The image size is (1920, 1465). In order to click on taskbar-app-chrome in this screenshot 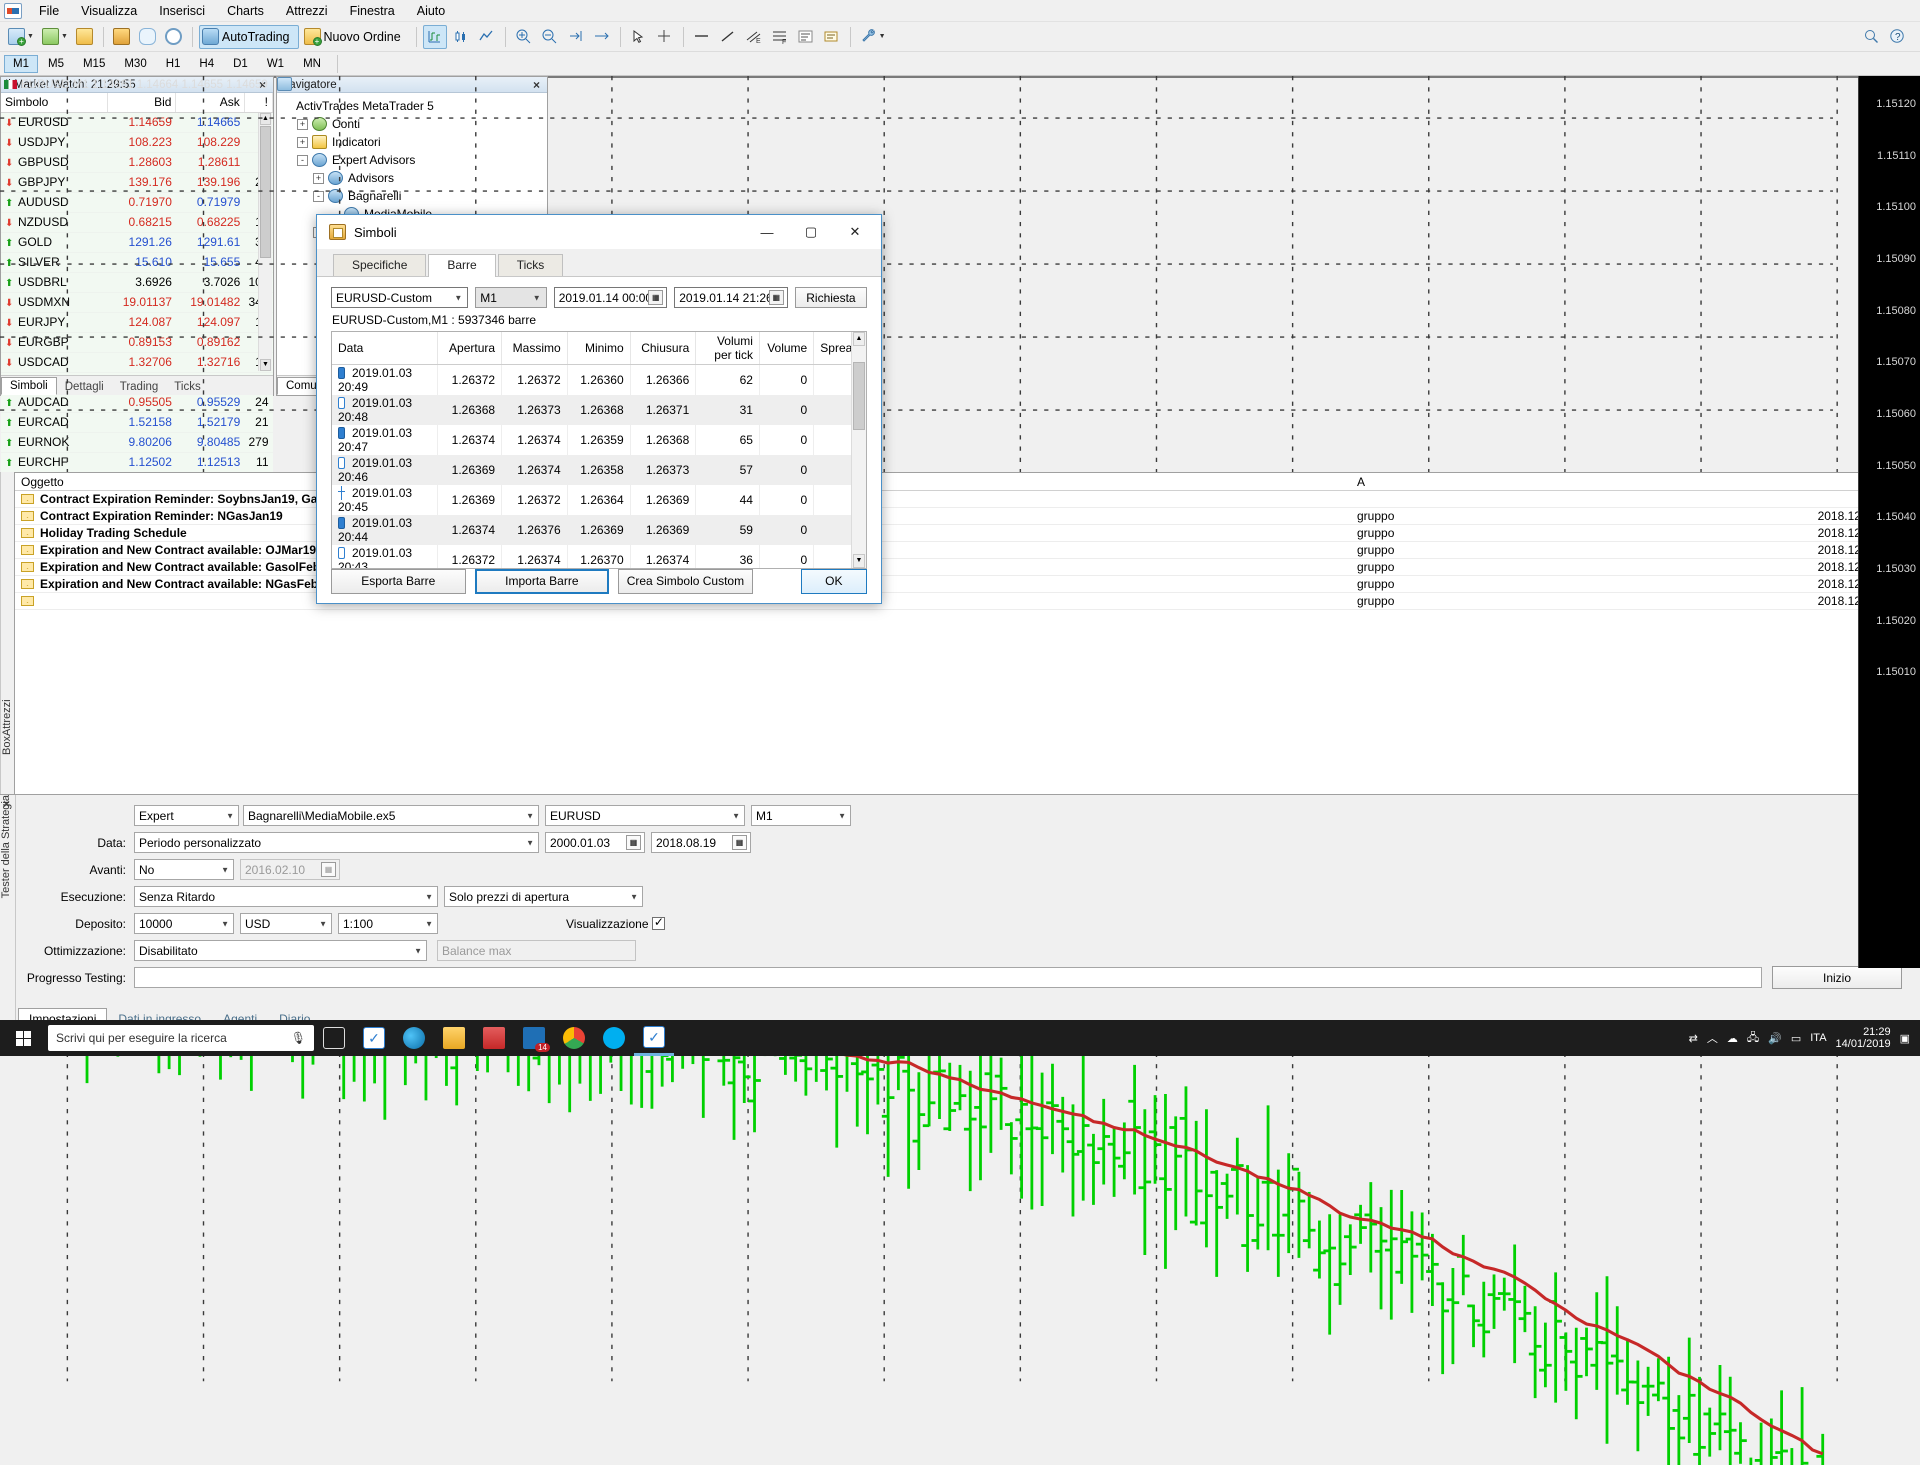, I will do `click(574, 1038)`.